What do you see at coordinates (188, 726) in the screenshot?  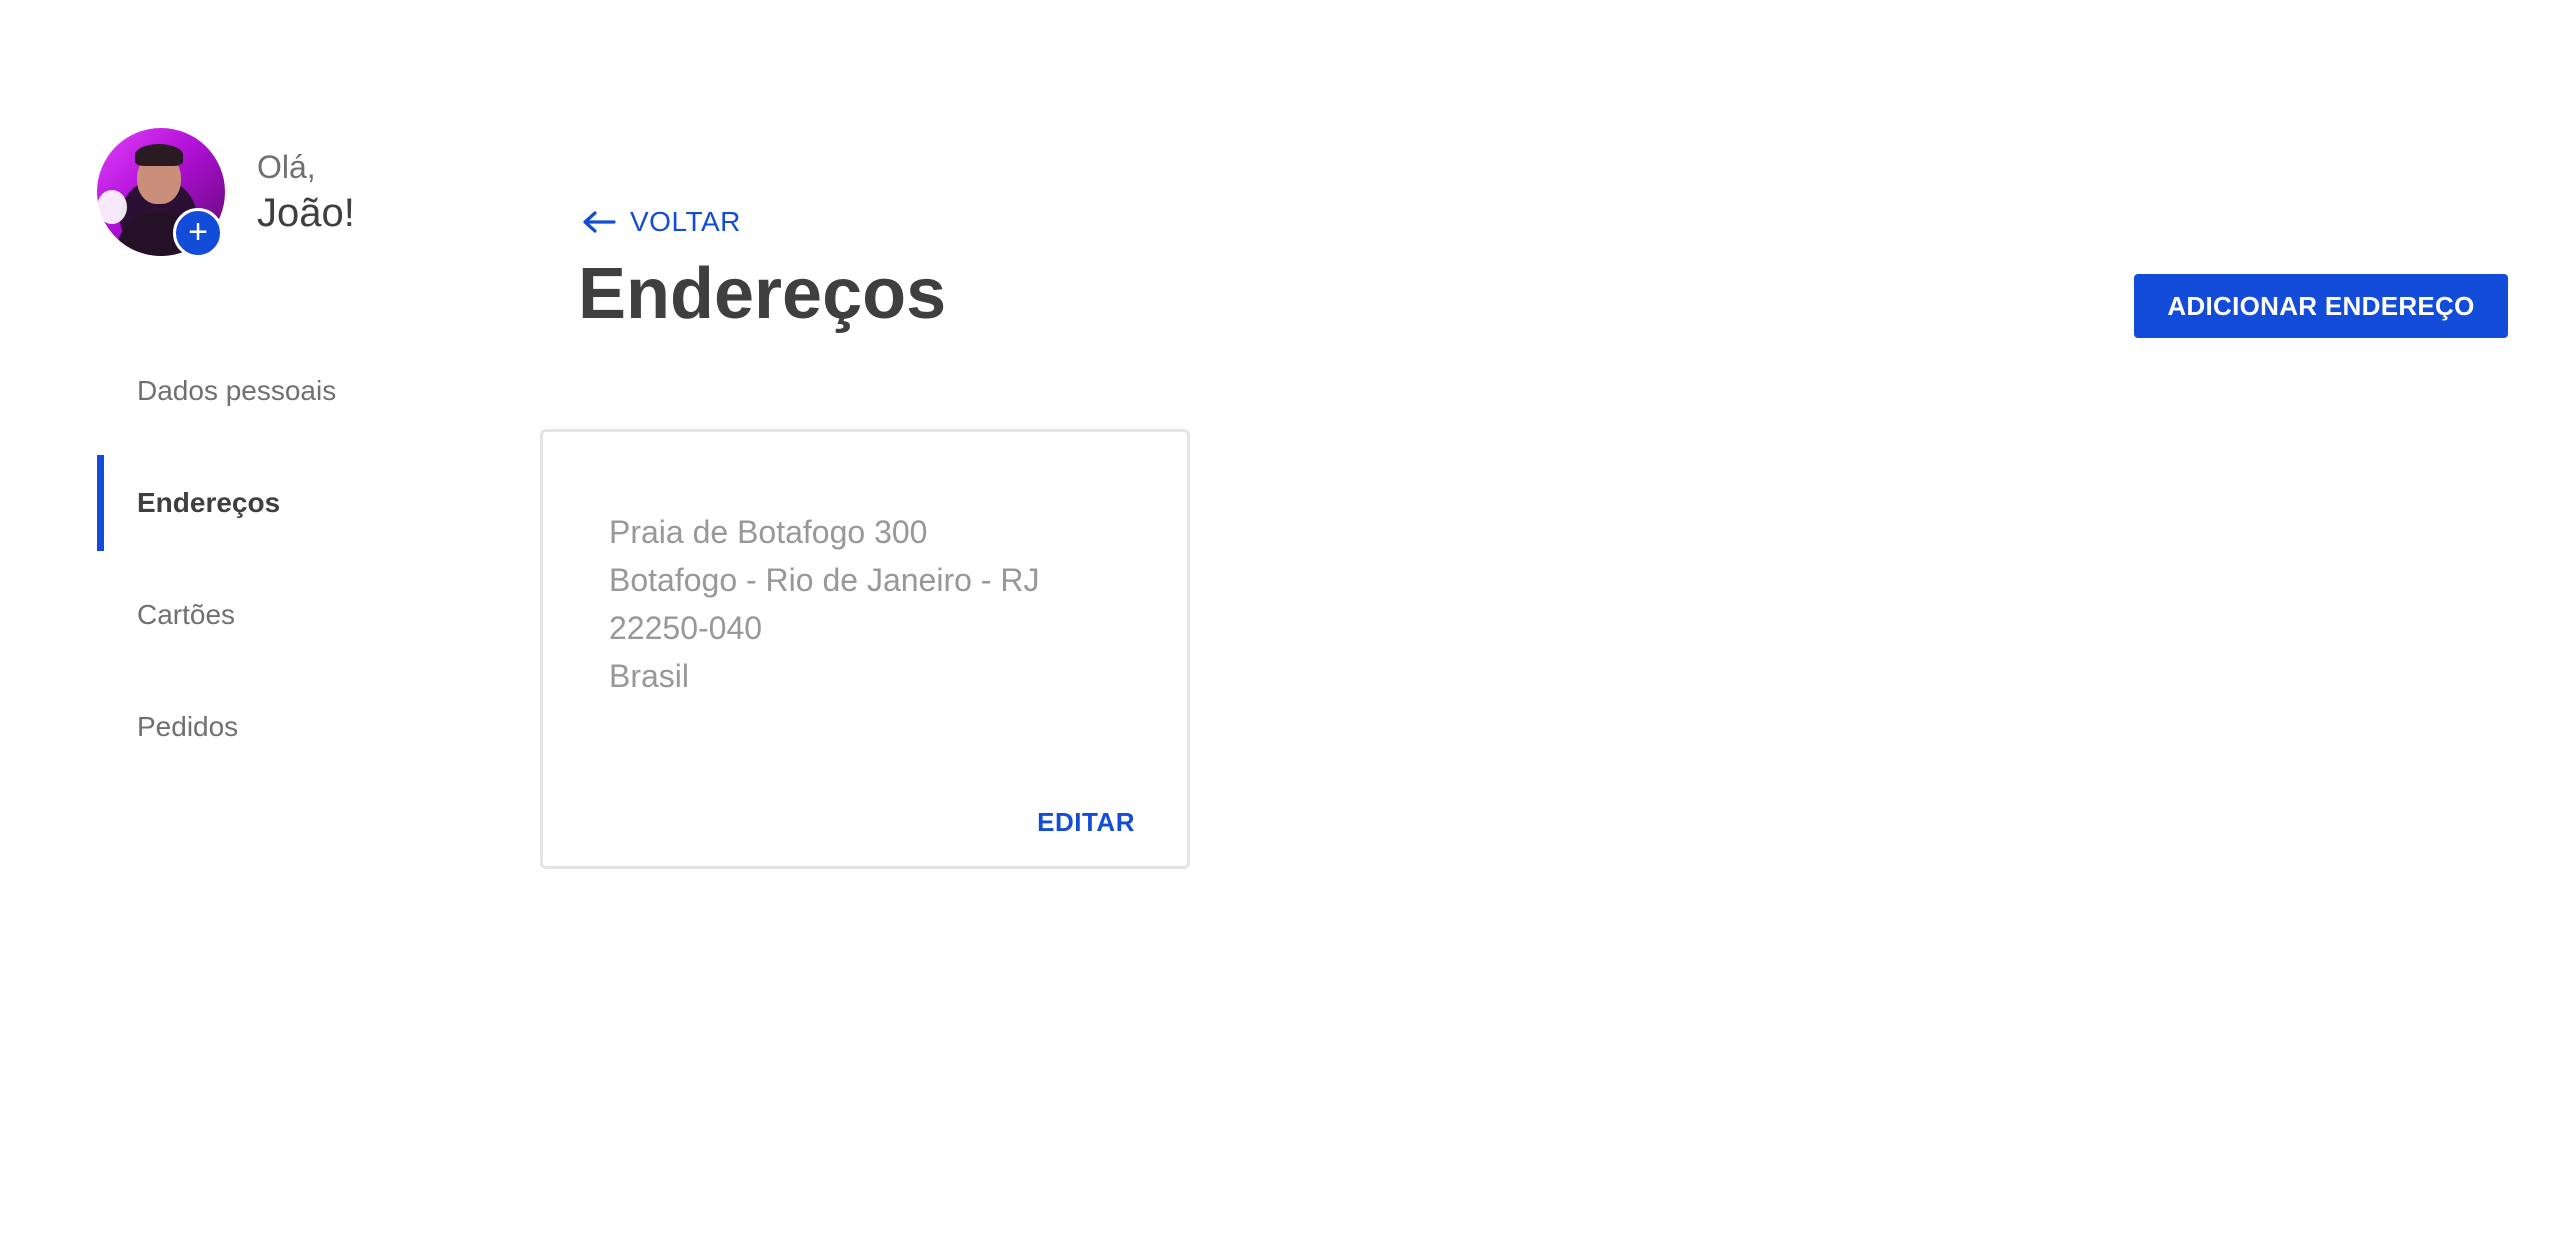 I see `sidebar-item-label: Pedidos` at bounding box center [188, 726].